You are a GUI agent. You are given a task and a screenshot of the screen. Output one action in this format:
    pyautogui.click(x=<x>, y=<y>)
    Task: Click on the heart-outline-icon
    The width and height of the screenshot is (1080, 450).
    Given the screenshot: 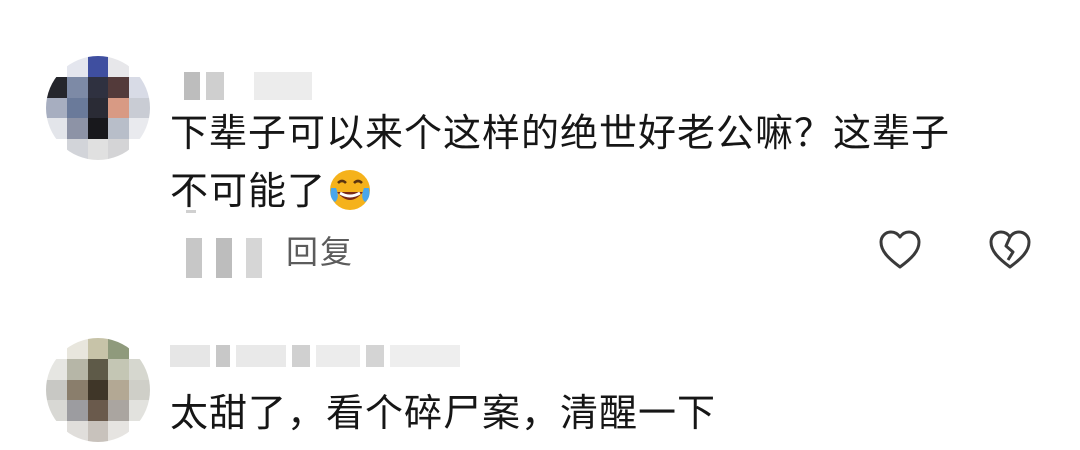 What is the action you would take?
    pyautogui.click(x=900, y=250)
    